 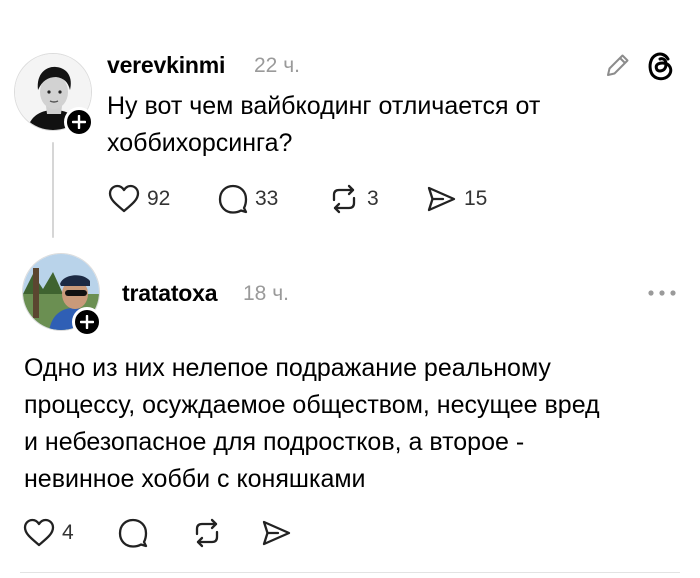 I want to click on threads-logo, so click(x=661, y=68).